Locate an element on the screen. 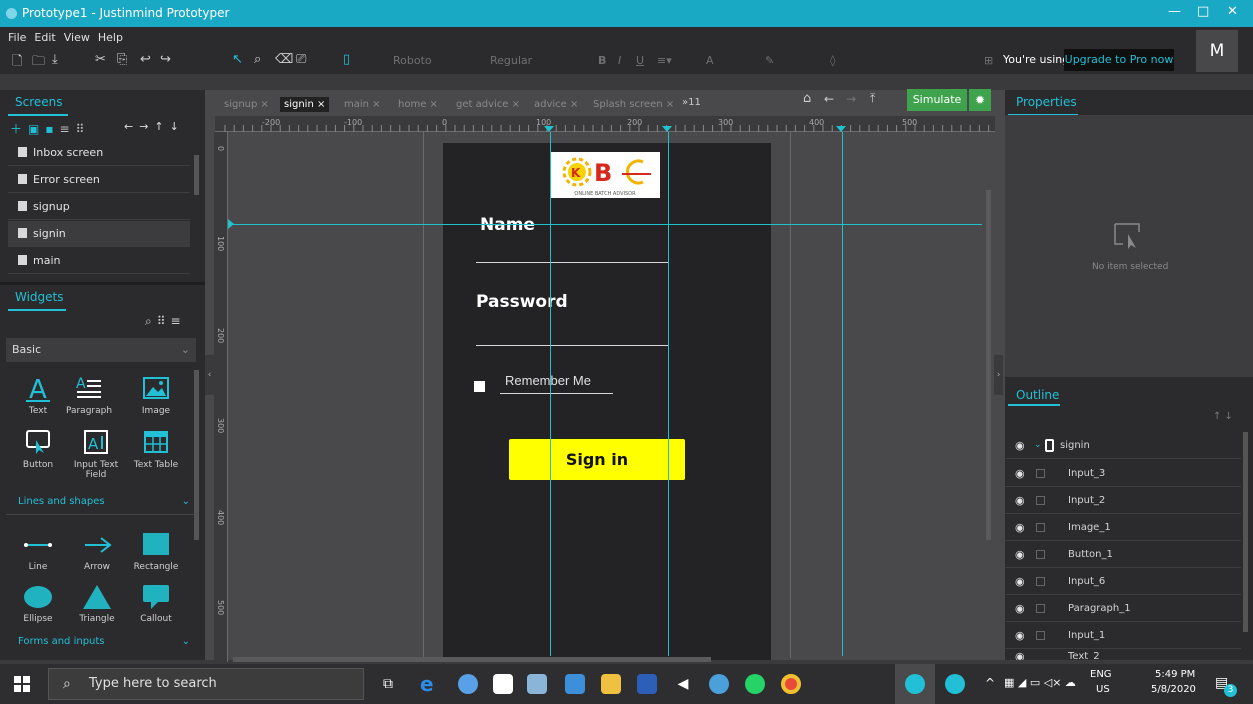  format-painter-icon: ⎚ is located at coordinates (301, 59).